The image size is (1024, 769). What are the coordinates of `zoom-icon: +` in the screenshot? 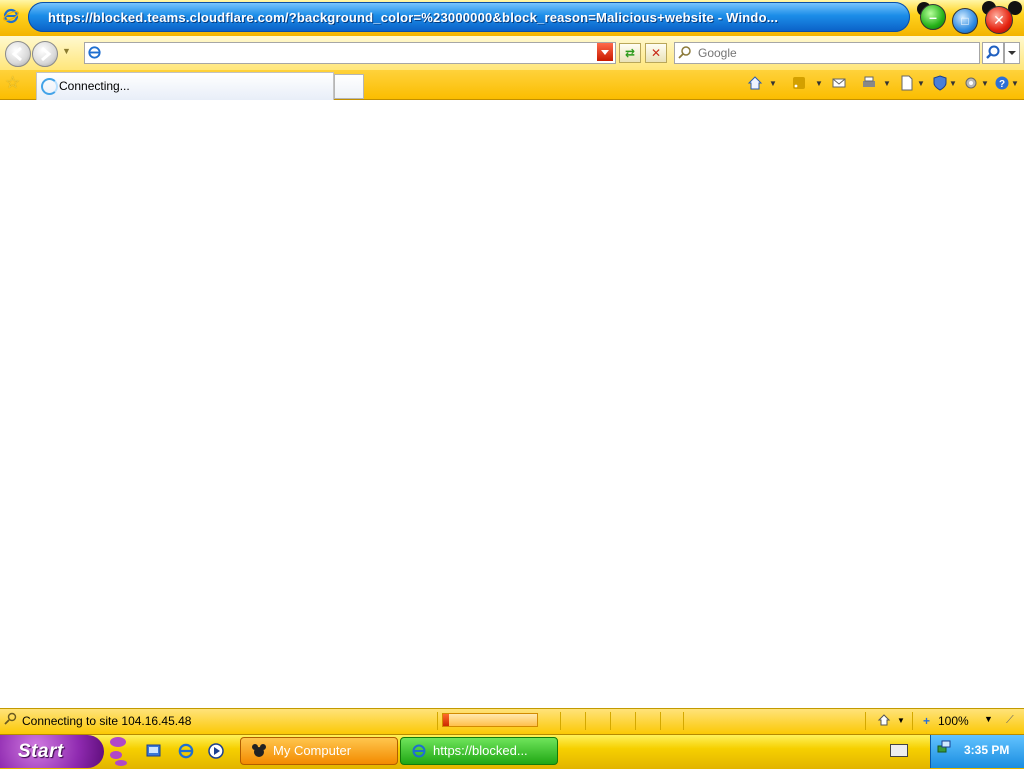 It's located at (926, 721).